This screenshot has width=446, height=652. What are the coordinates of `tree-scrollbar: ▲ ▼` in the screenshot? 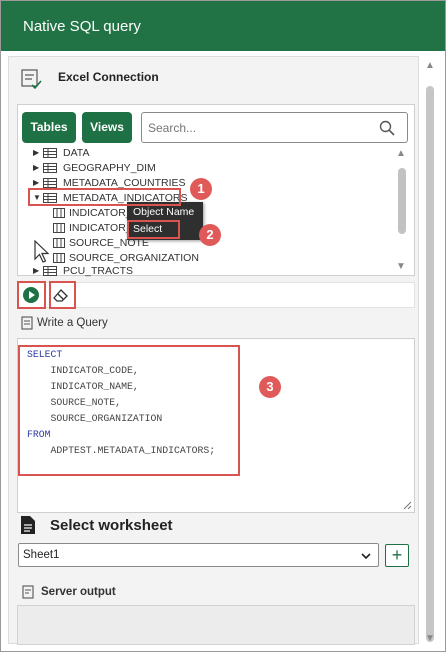 It's located at (402, 210).